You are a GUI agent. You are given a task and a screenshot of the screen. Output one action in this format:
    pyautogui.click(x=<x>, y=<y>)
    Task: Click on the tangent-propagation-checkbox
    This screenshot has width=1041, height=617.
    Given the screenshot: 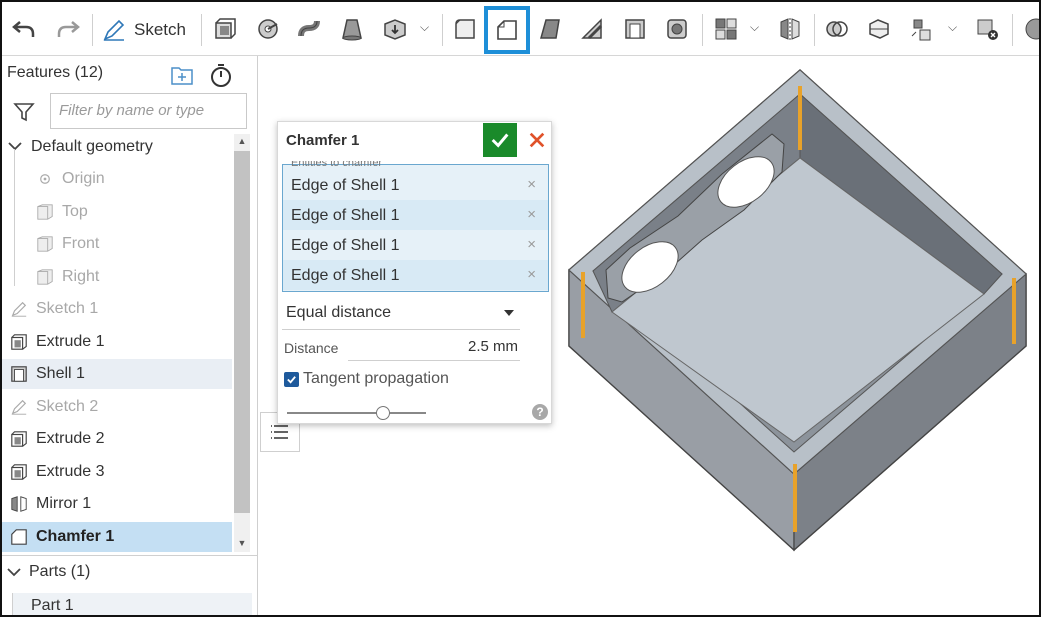 What is the action you would take?
    pyautogui.click(x=291, y=379)
    